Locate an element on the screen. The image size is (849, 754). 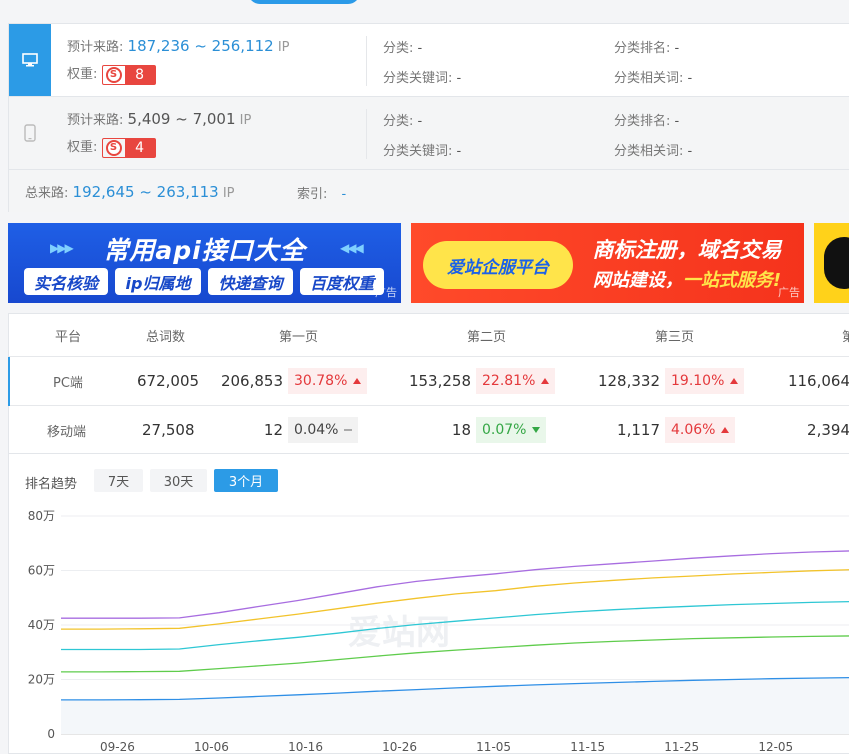
x-tick-label: 10-26 is located at coordinates (399, 747).